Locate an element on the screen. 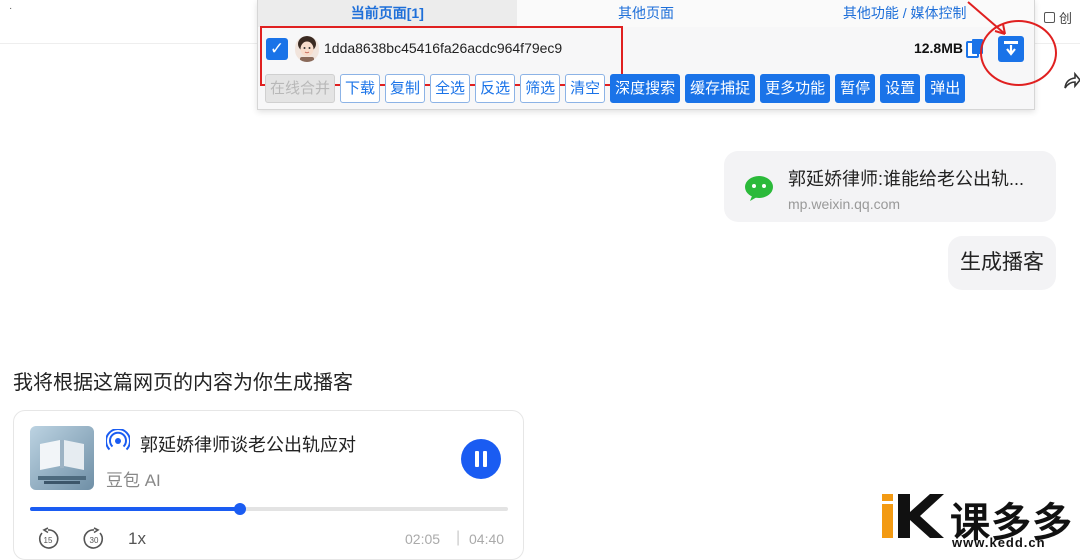 This screenshot has width=1080, height=560. assistant-reply: 我将根据这篇网页的内容为你生成播客 is located at coordinates (183, 383).